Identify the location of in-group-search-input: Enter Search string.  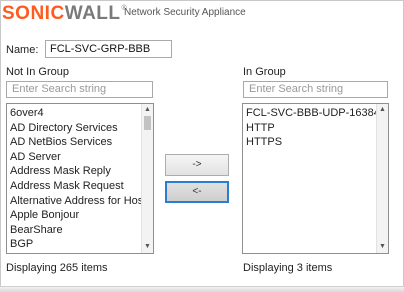
(315, 89).